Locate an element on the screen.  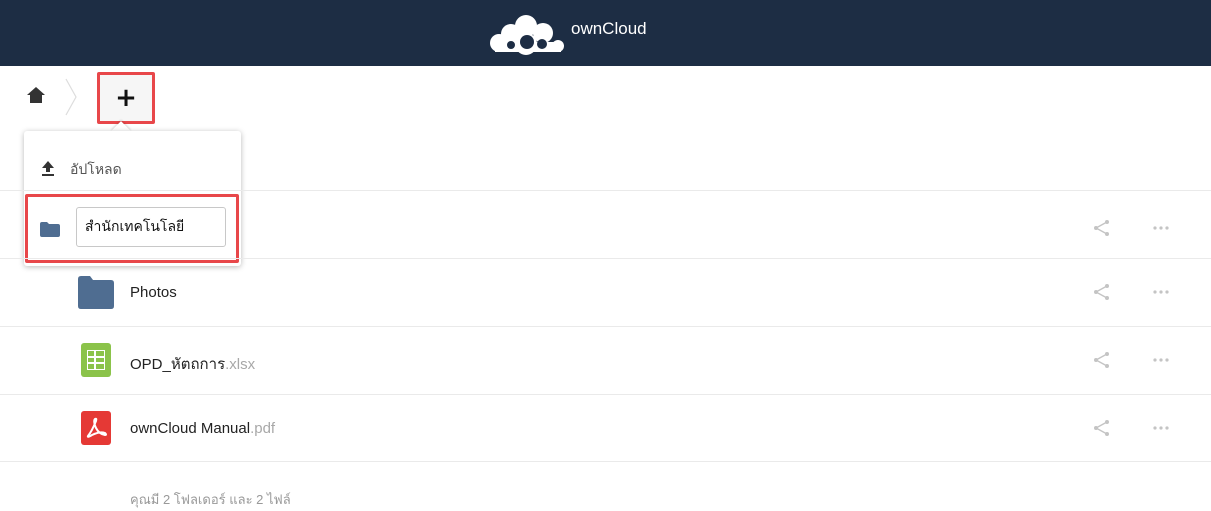
home-icon is located at coordinates (36, 95).